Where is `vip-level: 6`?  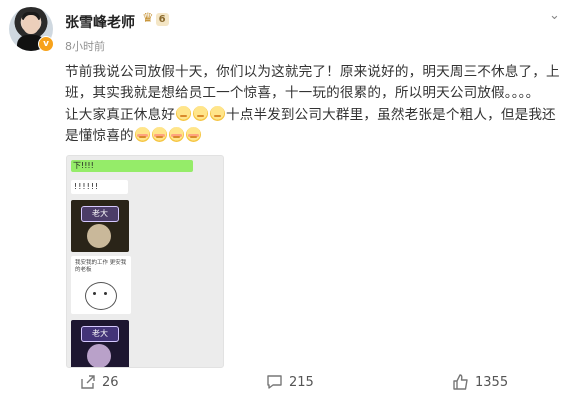
vip-level: 6 is located at coordinates (162, 19).